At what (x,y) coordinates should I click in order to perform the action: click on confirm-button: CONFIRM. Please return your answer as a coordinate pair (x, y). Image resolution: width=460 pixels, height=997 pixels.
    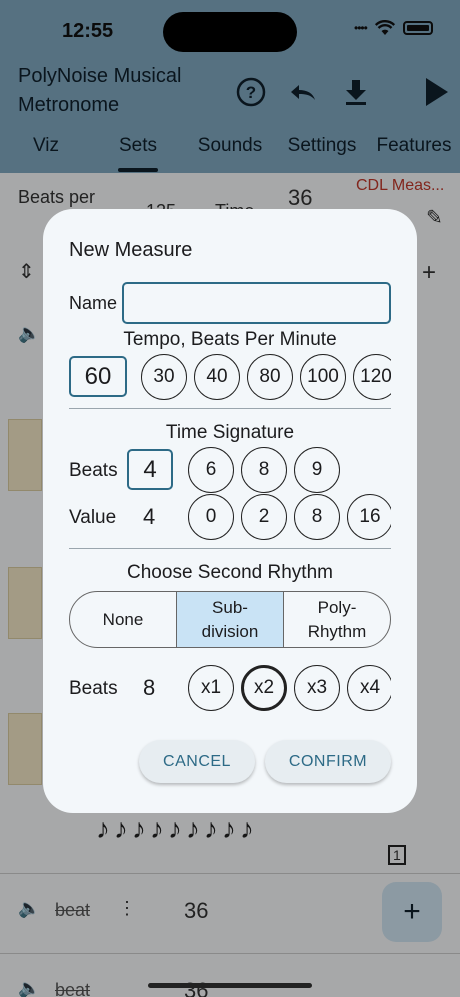
    Looking at the image, I should click on (328, 761).